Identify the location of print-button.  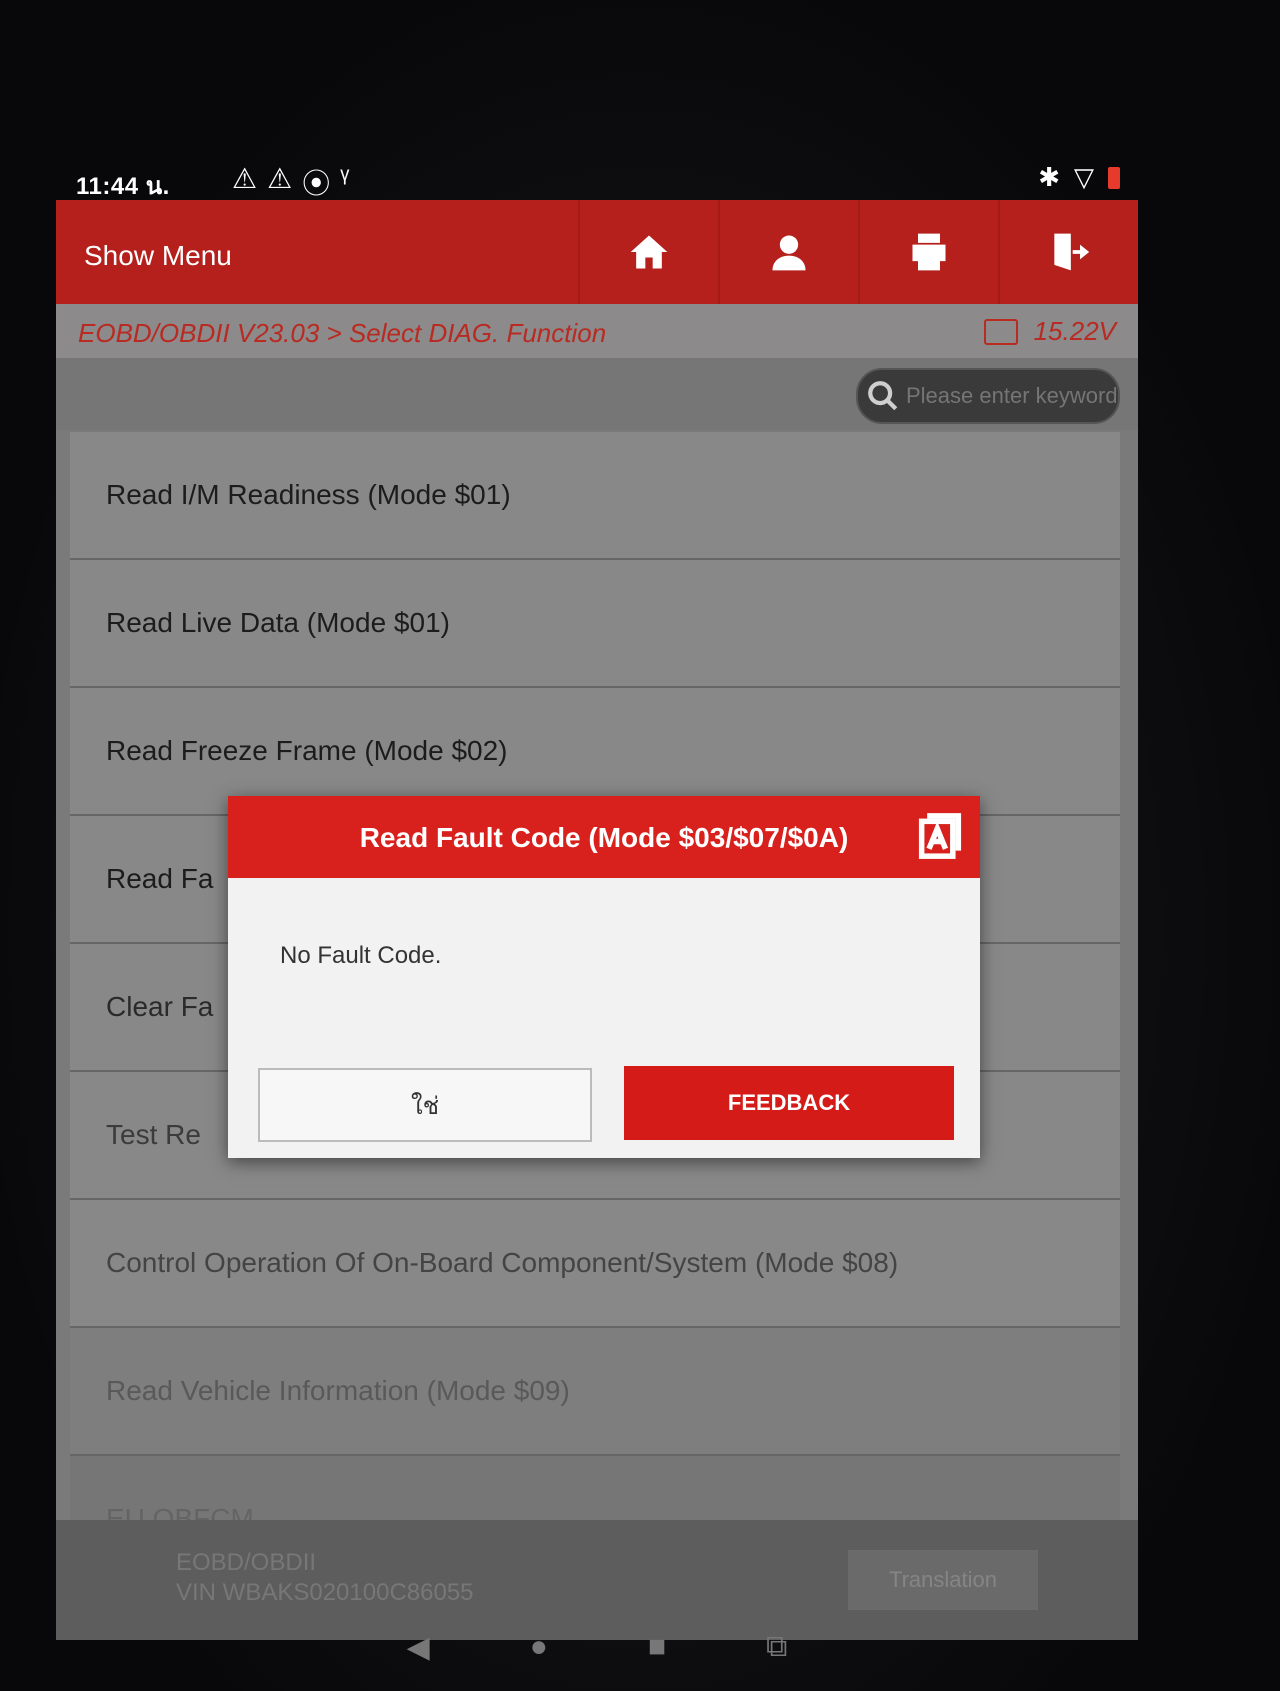
(928, 252).